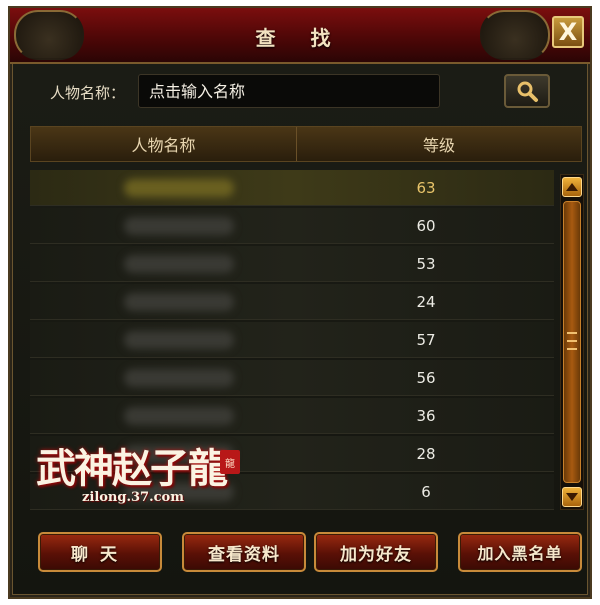 The image size is (600, 605). I want to click on logo-seal: 龍, so click(230, 462).